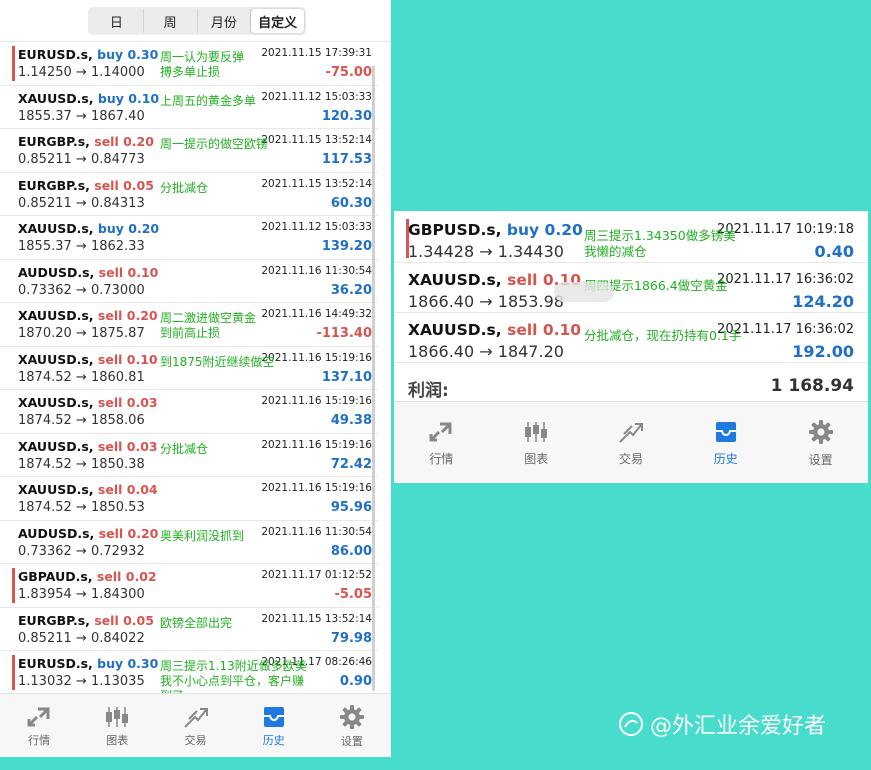  I want to click on tab-month: 月份, so click(225, 21).